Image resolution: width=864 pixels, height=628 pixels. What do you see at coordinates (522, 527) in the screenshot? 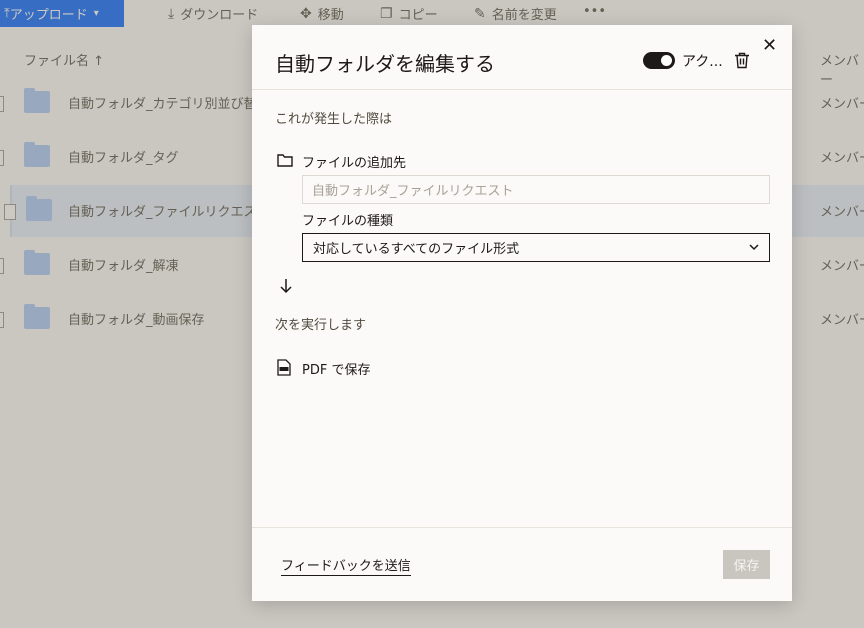
I see `footer-divider` at bounding box center [522, 527].